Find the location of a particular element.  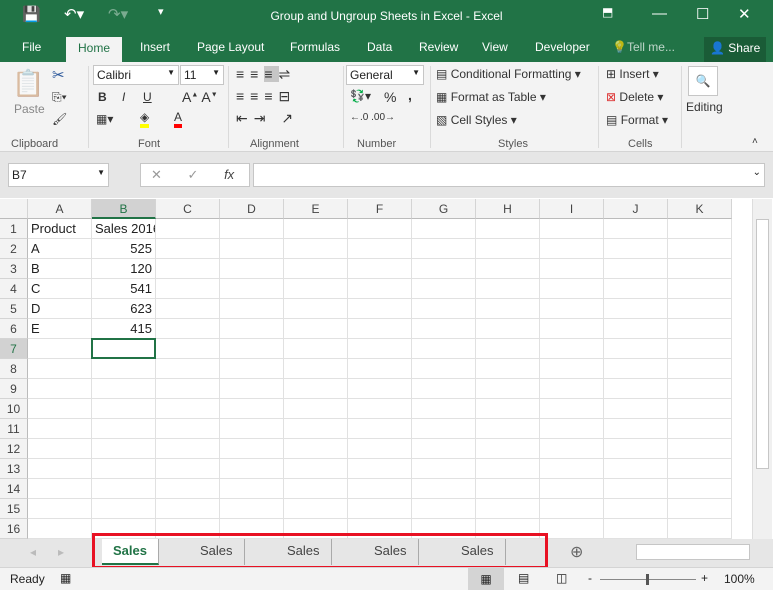

cell-I11 is located at coordinates (572, 429).